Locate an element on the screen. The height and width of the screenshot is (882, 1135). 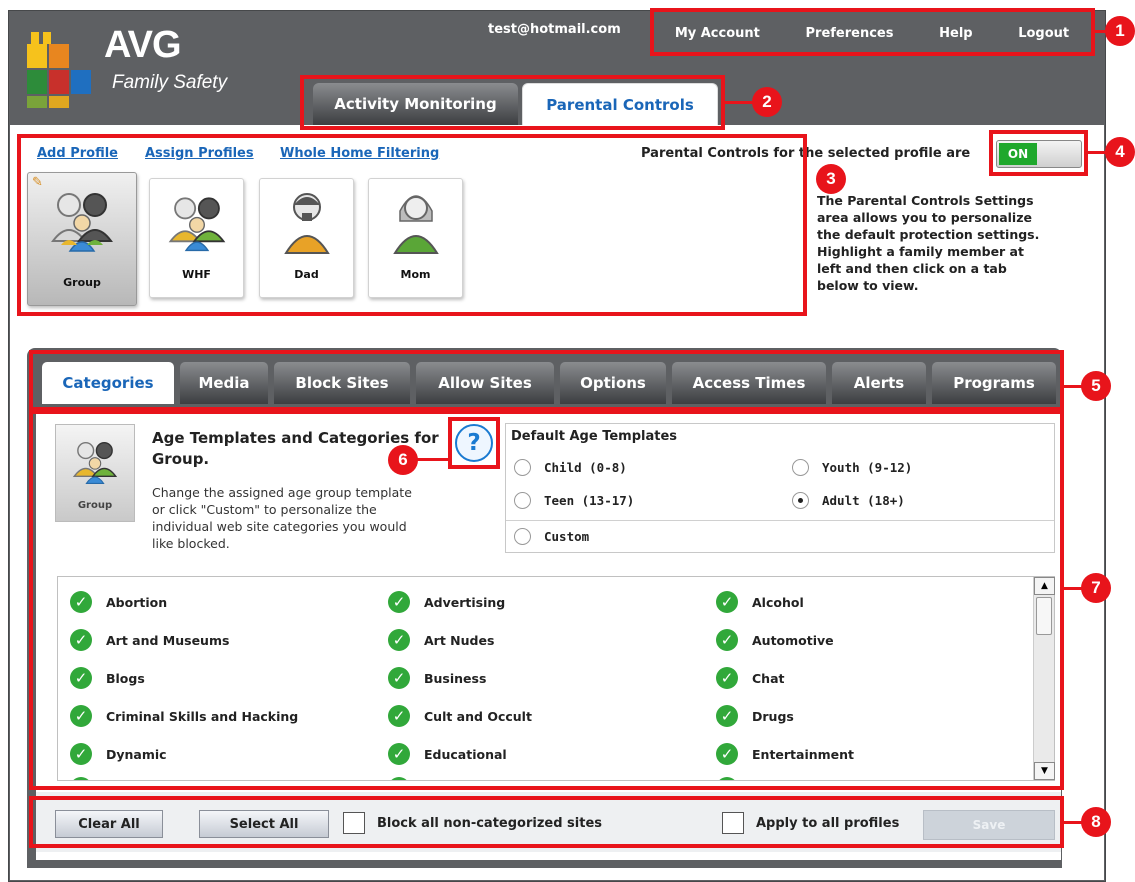
category-label: Alcohol is located at coordinates (778, 602).